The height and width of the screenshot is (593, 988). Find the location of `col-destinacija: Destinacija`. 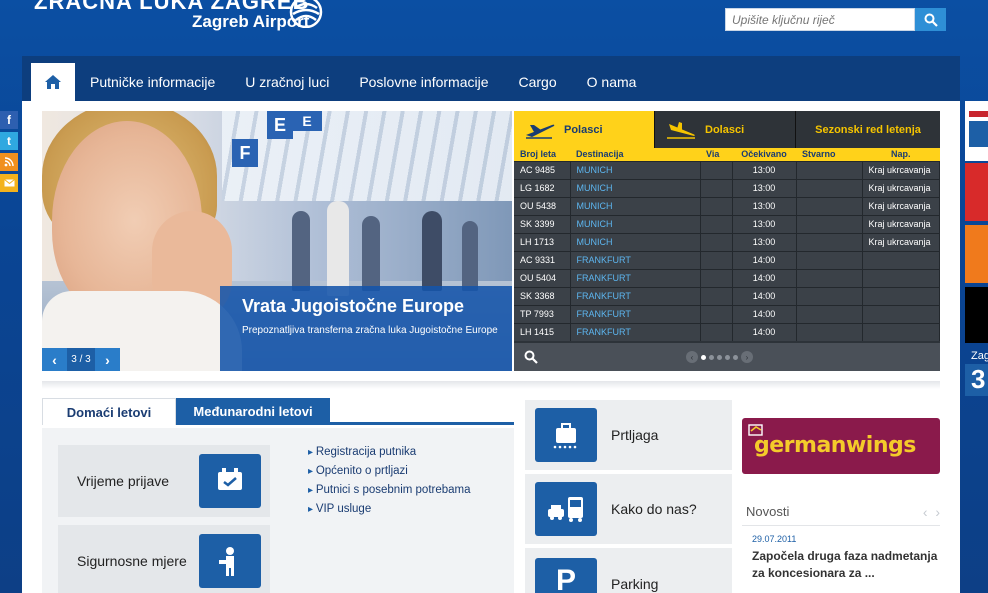

col-destinacija: Destinacija is located at coordinates (635, 154).